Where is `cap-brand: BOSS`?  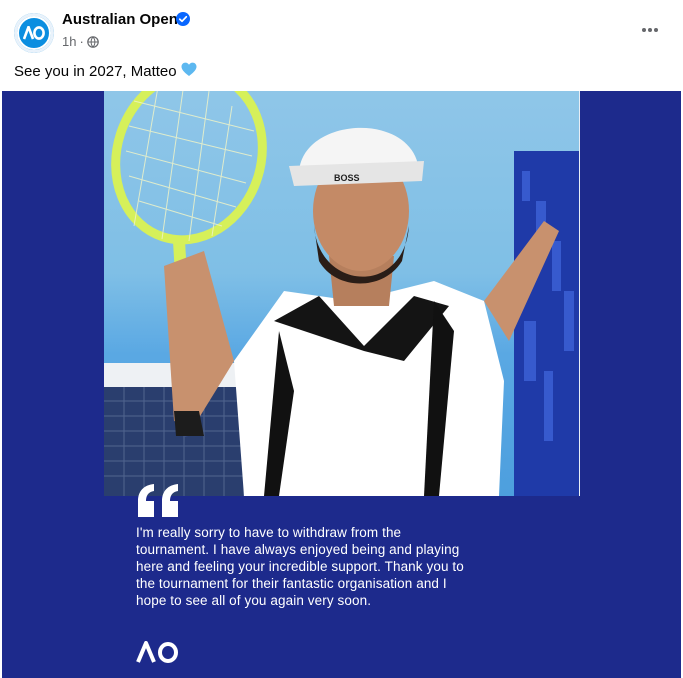
cap-brand: BOSS is located at coordinates (347, 178).